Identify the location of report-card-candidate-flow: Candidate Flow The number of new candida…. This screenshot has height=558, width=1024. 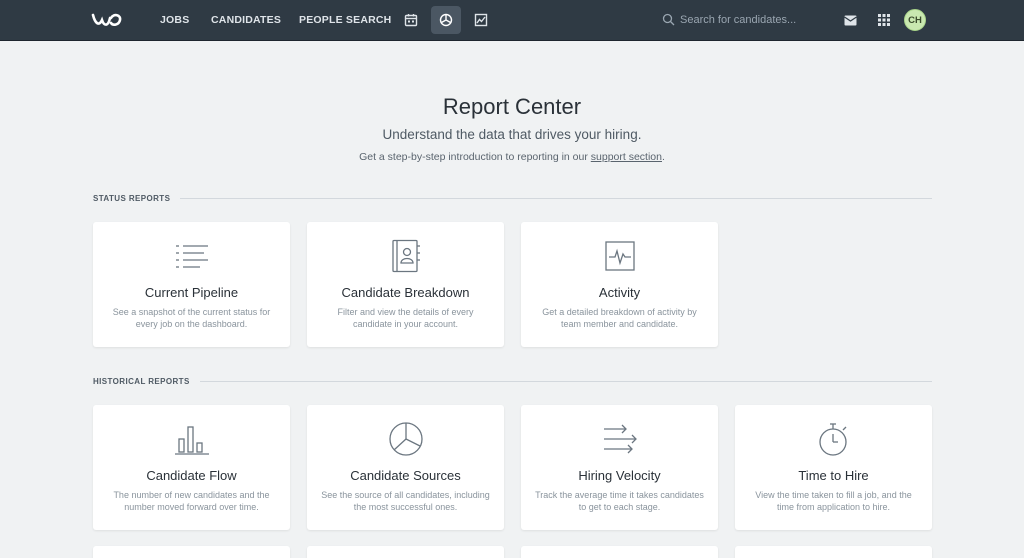
(191, 467).